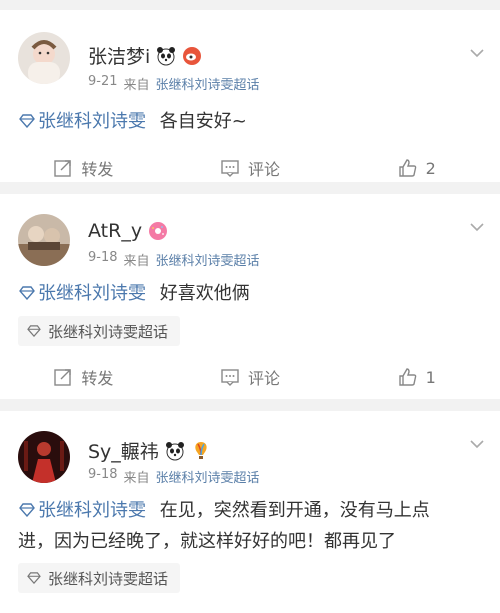  Describe the element at coordinates (203, 121) in the screenshot. I see `post-content: 各自安好~` at that location.